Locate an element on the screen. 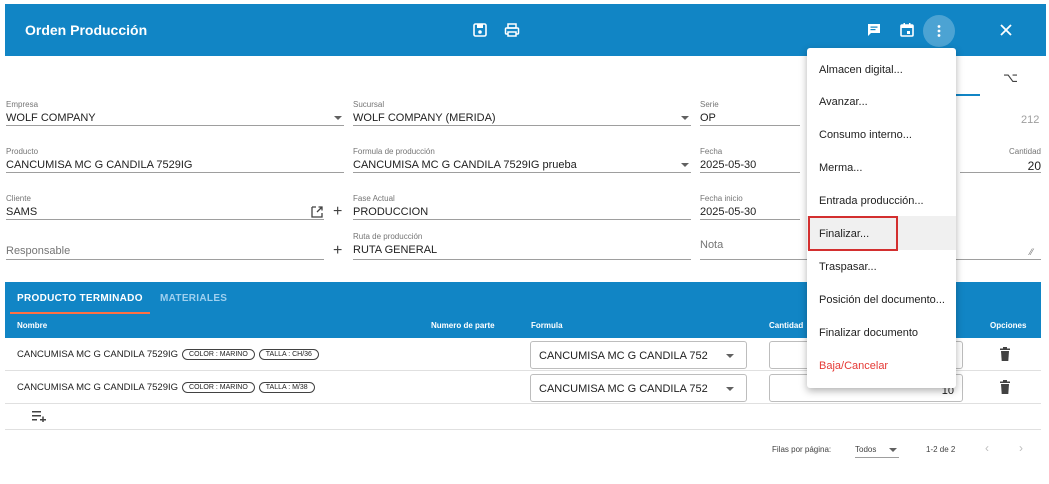 The image size is (1049, 484). responsable-field: Responsable is located at coordinates (165, 248).